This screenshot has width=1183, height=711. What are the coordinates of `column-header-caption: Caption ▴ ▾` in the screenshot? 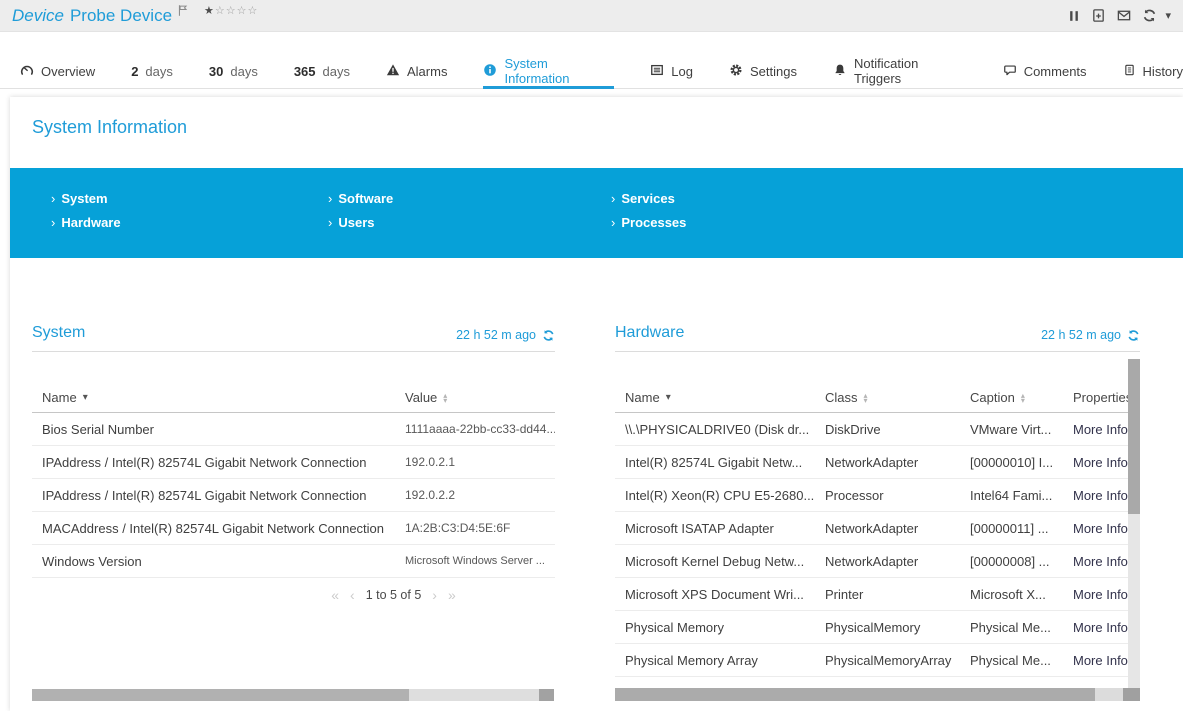 It's located at (1021, 397).